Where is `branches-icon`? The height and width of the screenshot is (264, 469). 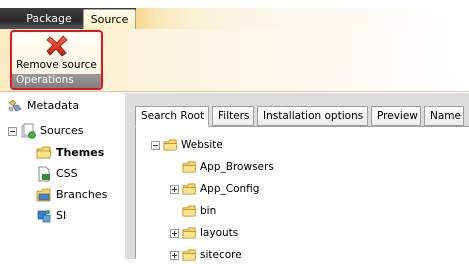 branches-icon is located at coordinates (43, 195).